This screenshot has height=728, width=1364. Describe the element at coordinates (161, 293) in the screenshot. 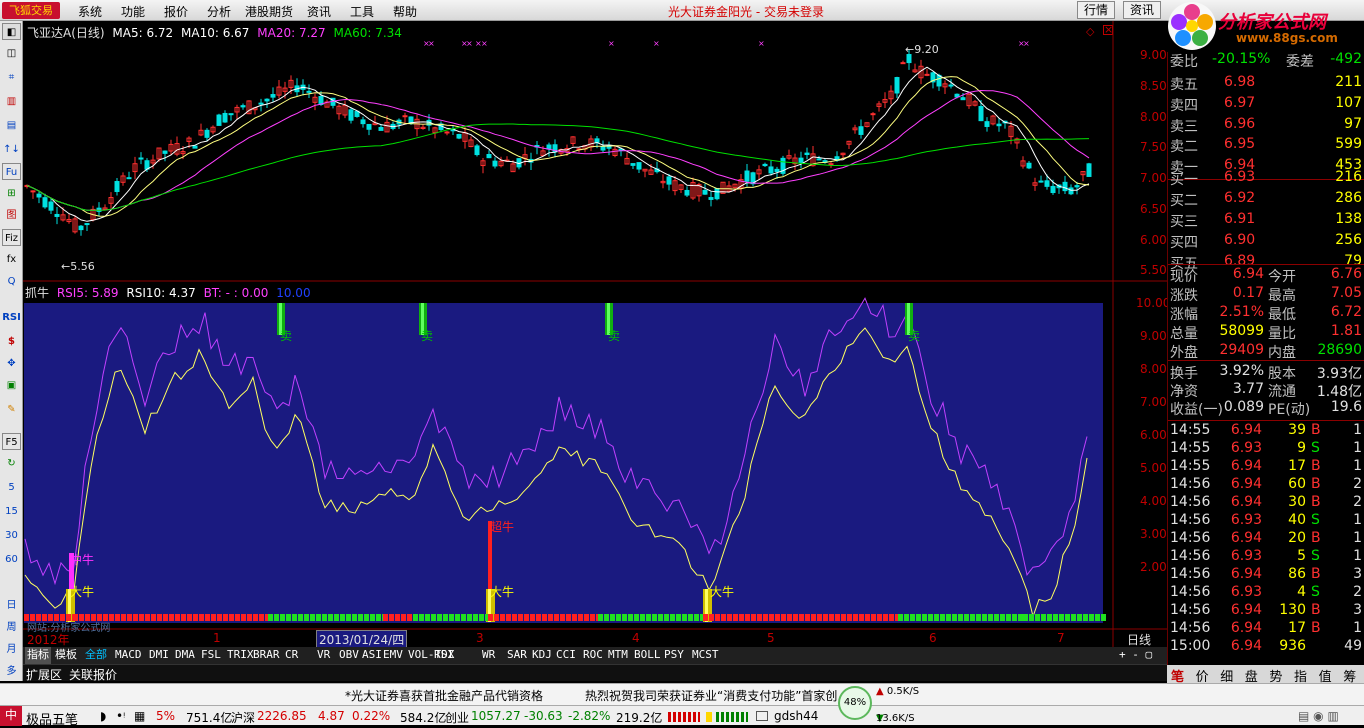

I see `rsi10-label: RSI10: 4.37` at that location.